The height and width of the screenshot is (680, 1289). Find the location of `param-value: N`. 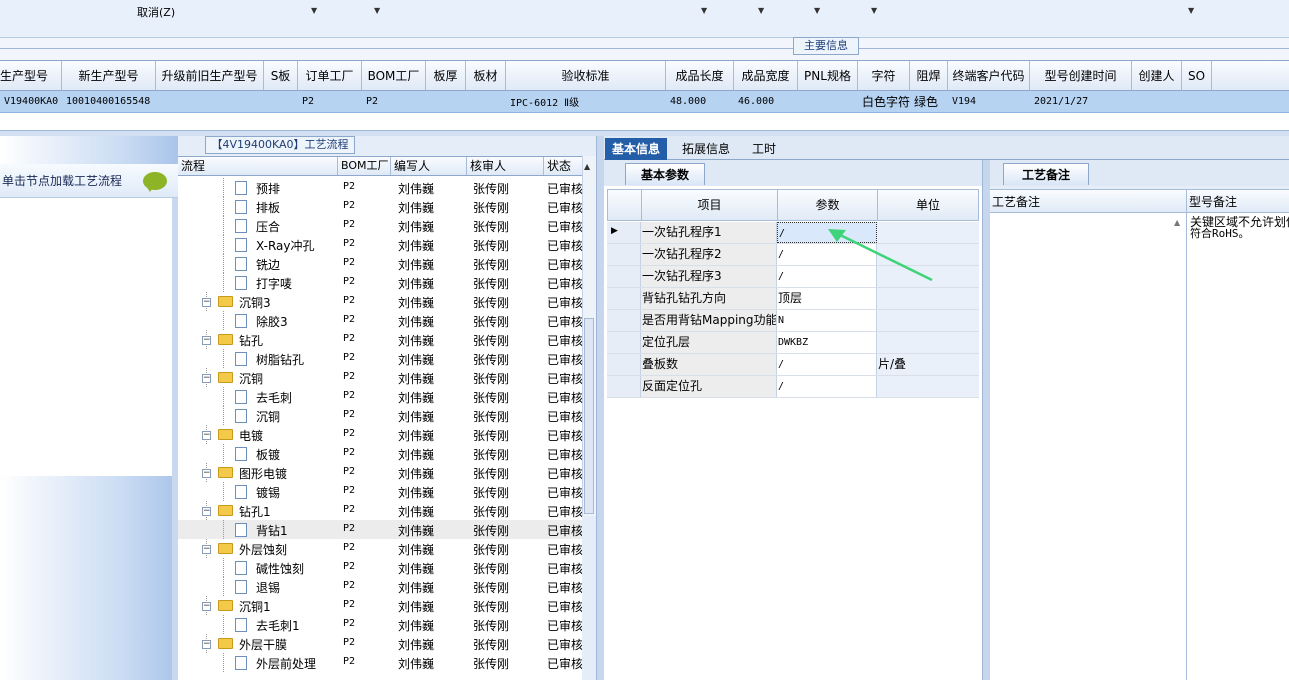

param-value: N is located at coordinates (827, 320).